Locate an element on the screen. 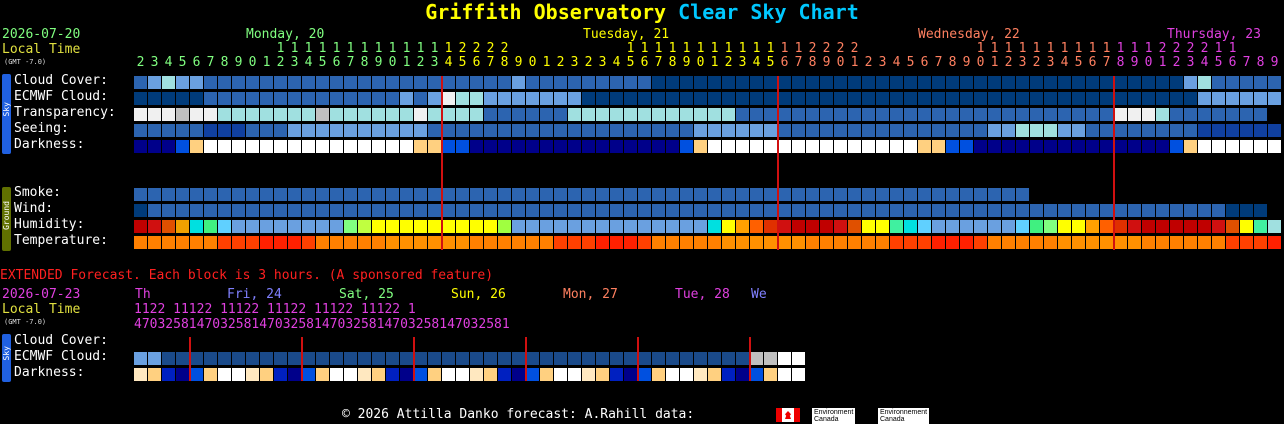 Image resolution: width=1284 pixels, height=424 pixels. extended-local-time: Local Time is located at coordinates (41, 309).